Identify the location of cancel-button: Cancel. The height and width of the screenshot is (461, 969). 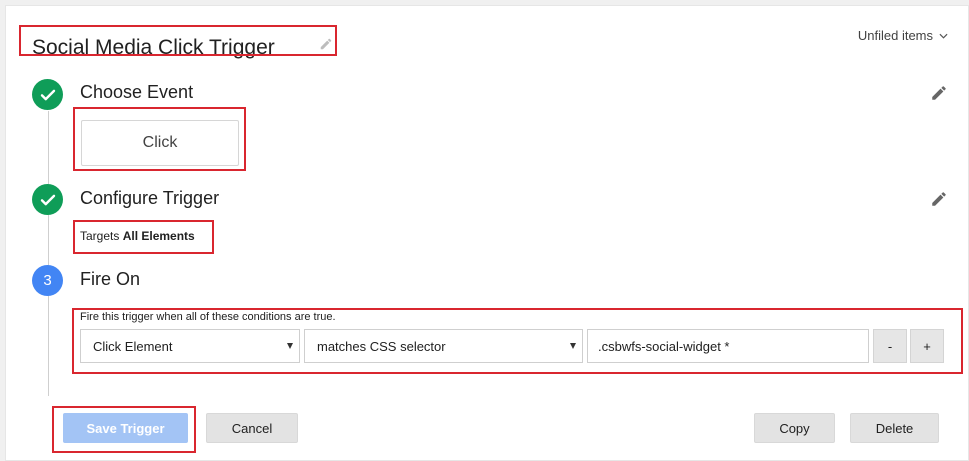
(252, 428).